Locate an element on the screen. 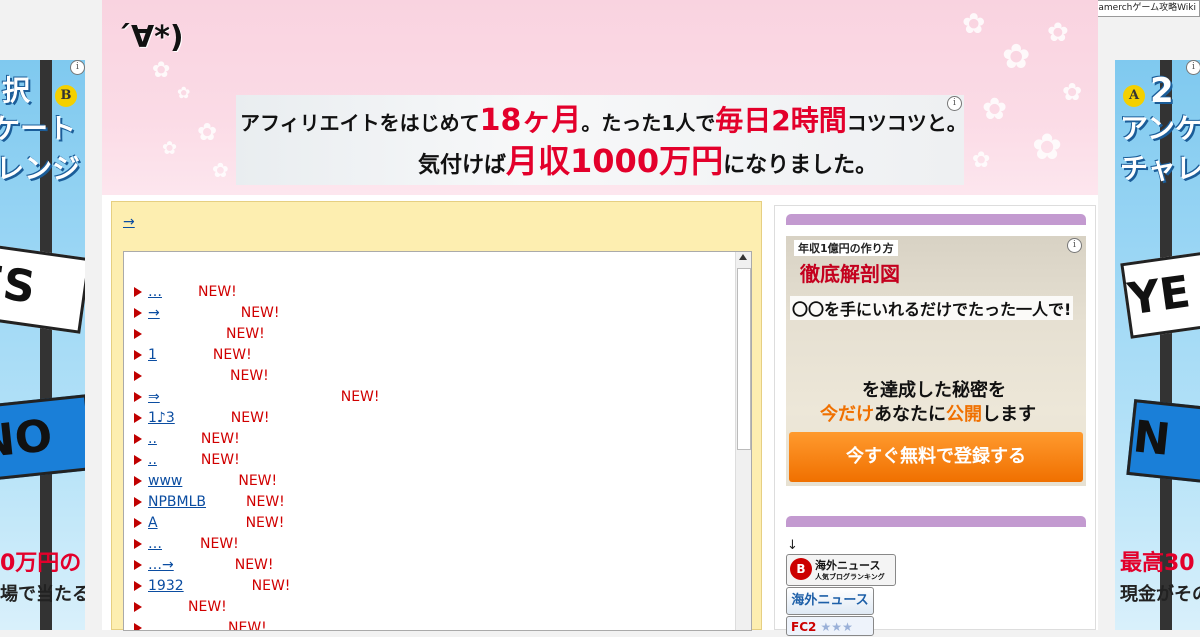 The height and width of the screenshot is (637, 1200). top-link-text: → is located at coordinates (129, 222).